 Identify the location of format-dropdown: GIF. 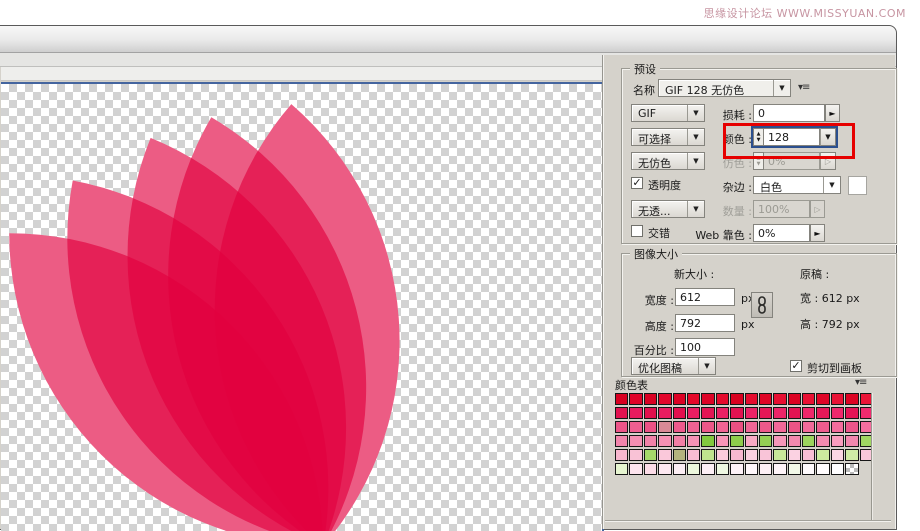
(668, 113).